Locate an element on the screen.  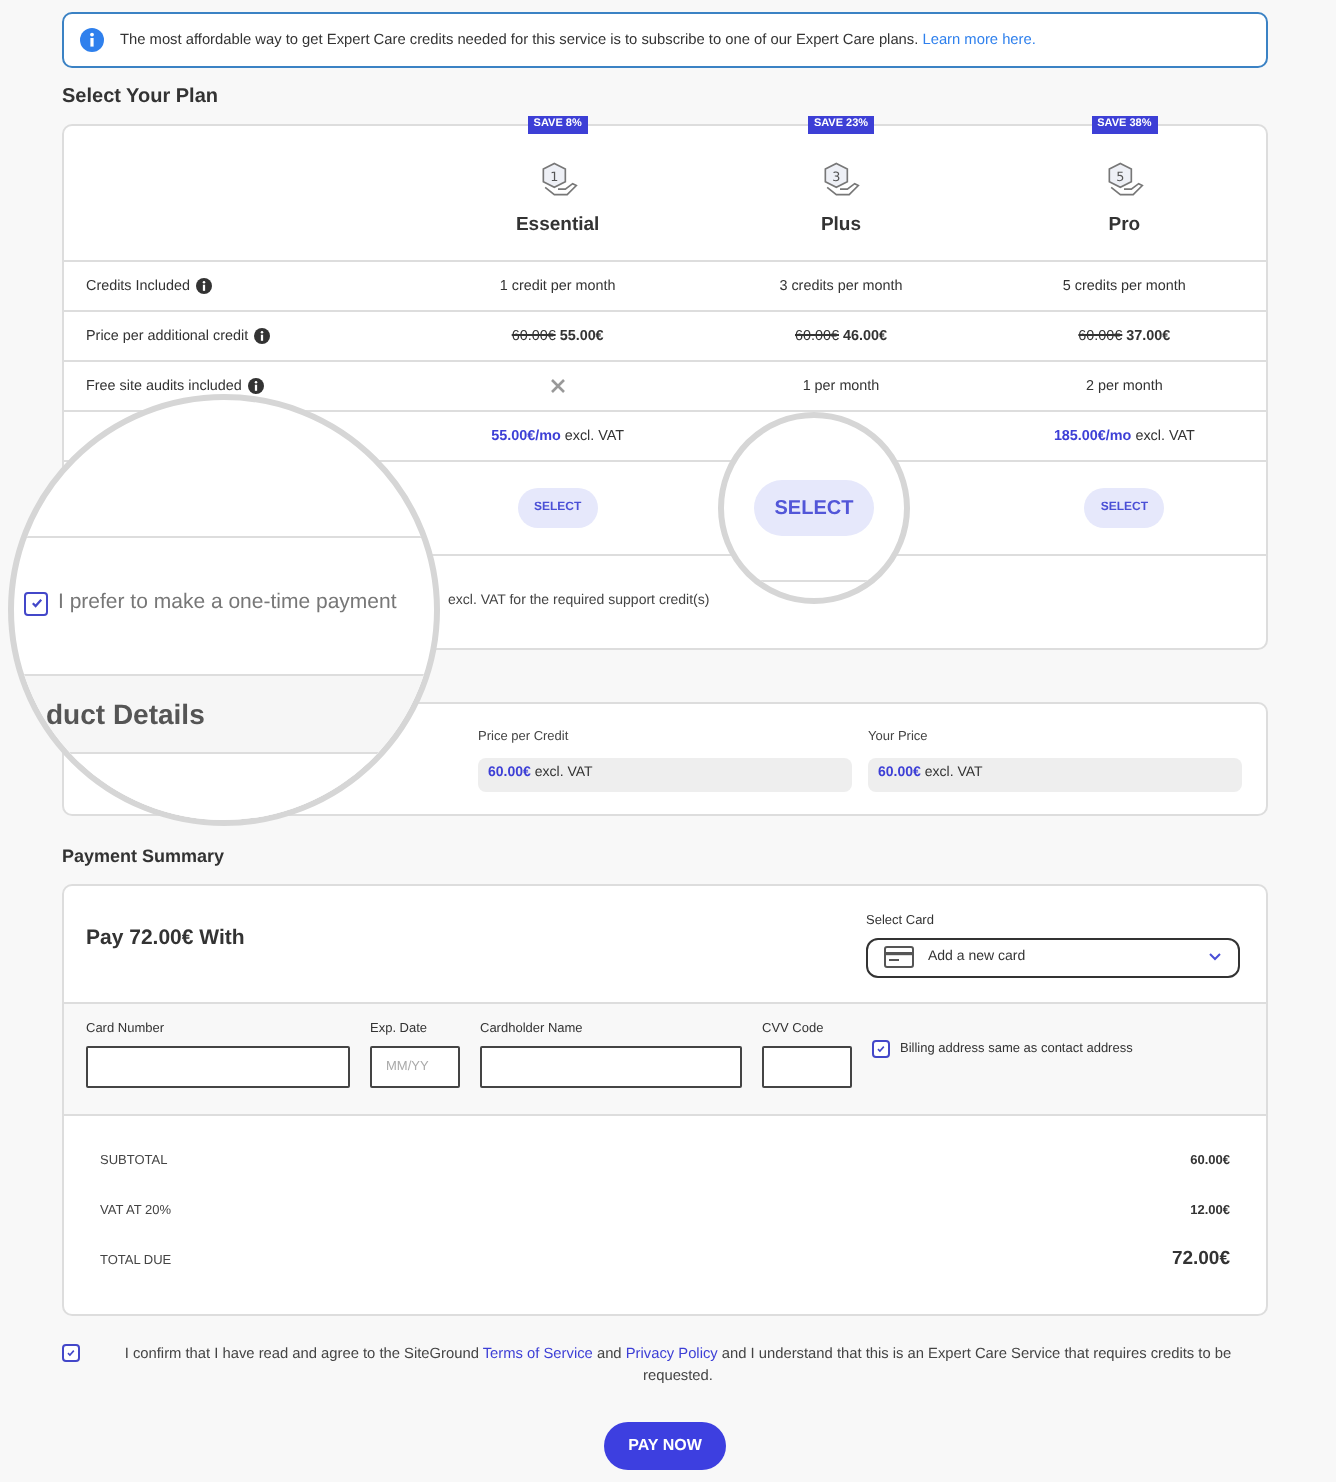
credit-card-icon is located at coordinates (899, 957).